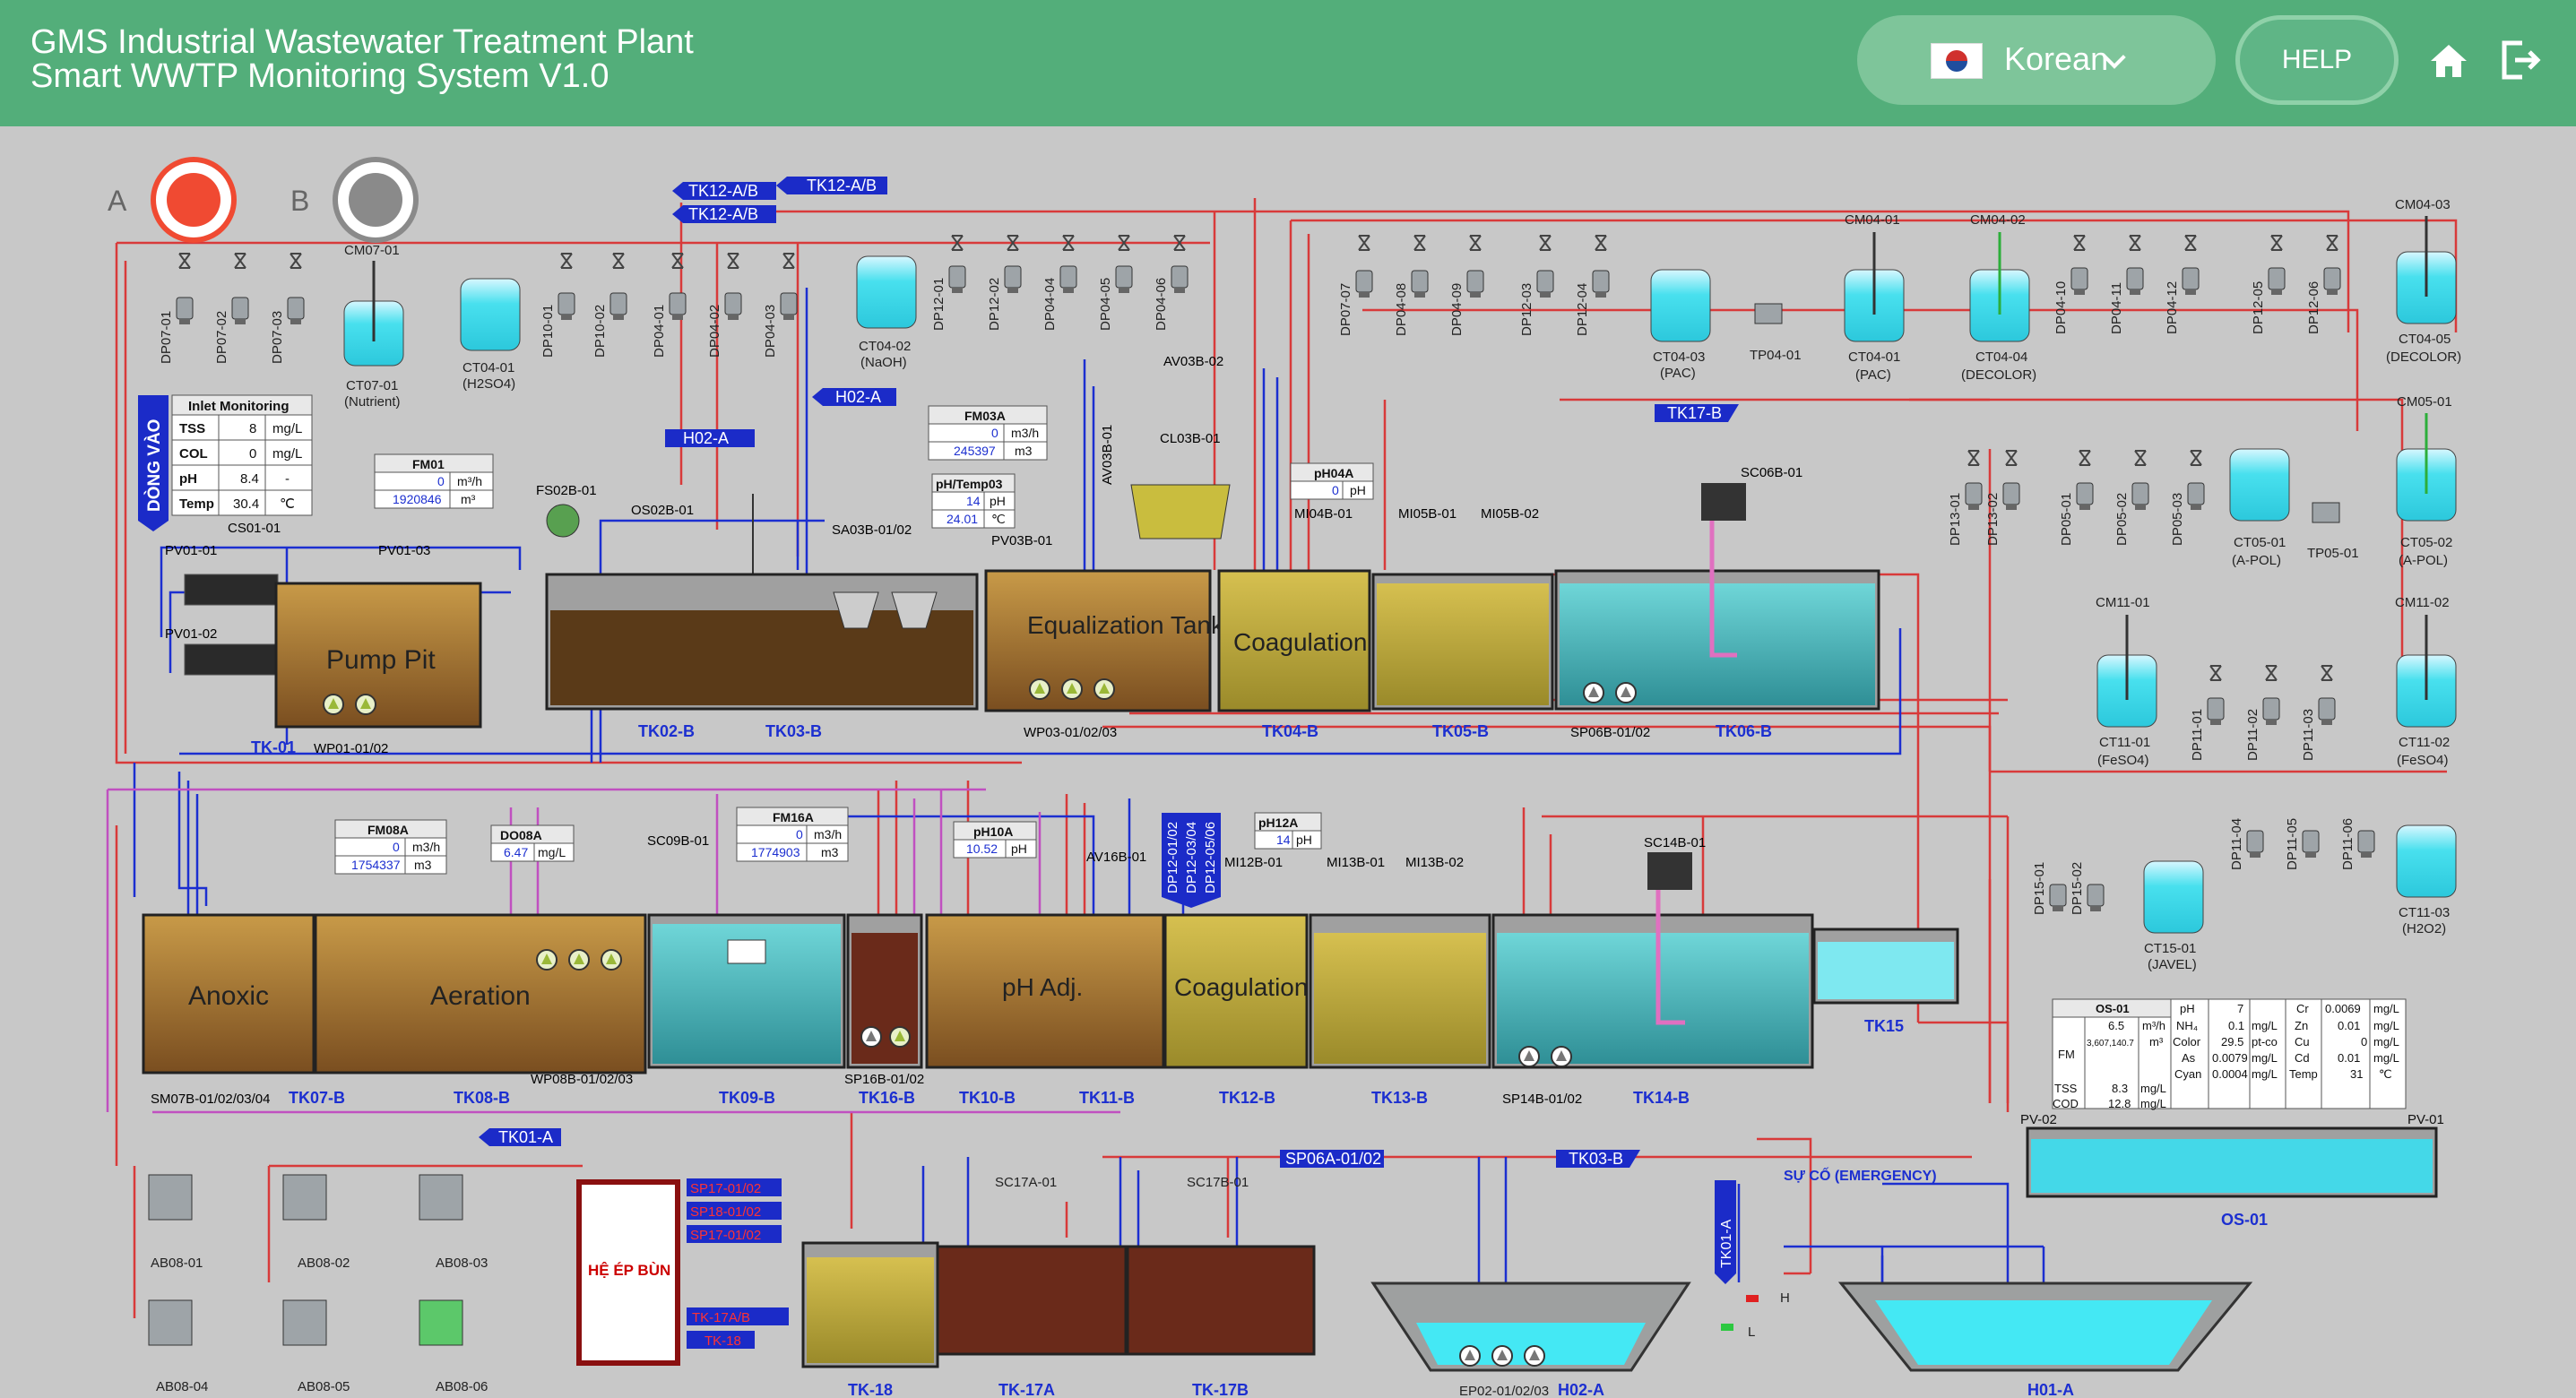  What do you see at coordinates (1744, 731) in the screenshot?
I see `svg-text: TK06-B` at bounding box center [1744, 731].